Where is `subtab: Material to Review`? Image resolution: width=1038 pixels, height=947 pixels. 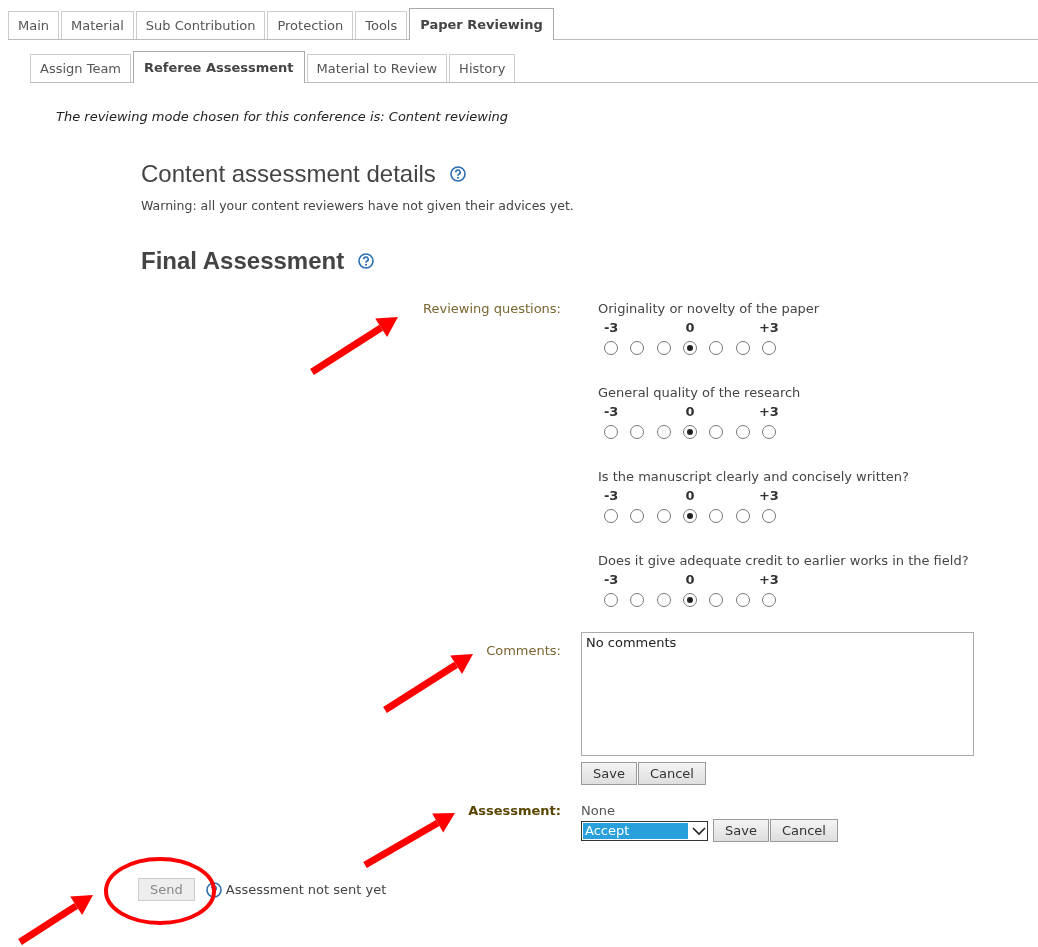 subtab: Material to Review is located at coordinates (377, 68).